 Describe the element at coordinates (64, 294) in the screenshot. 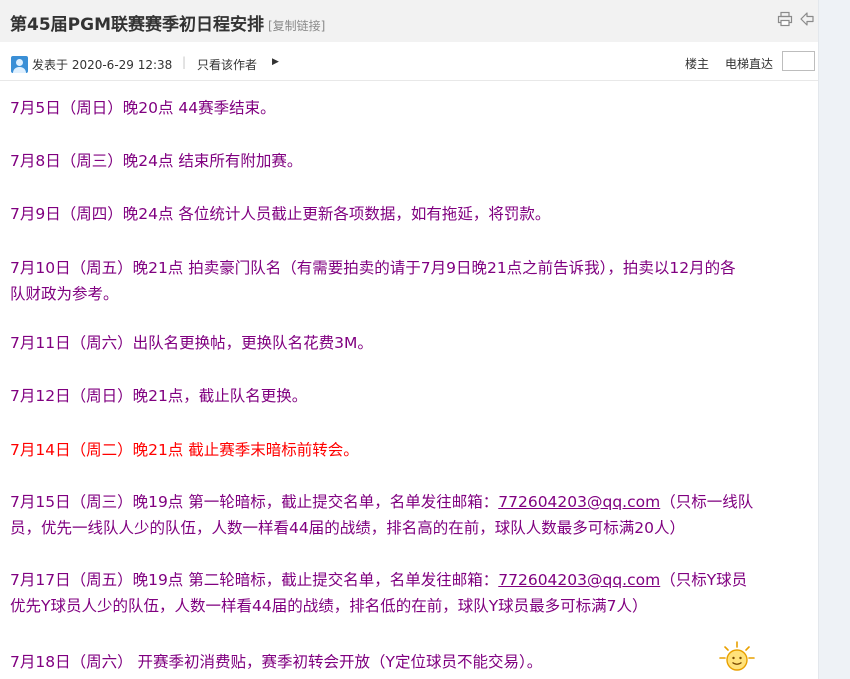

I see `schedule-line: 队财政为参考。` at that location.